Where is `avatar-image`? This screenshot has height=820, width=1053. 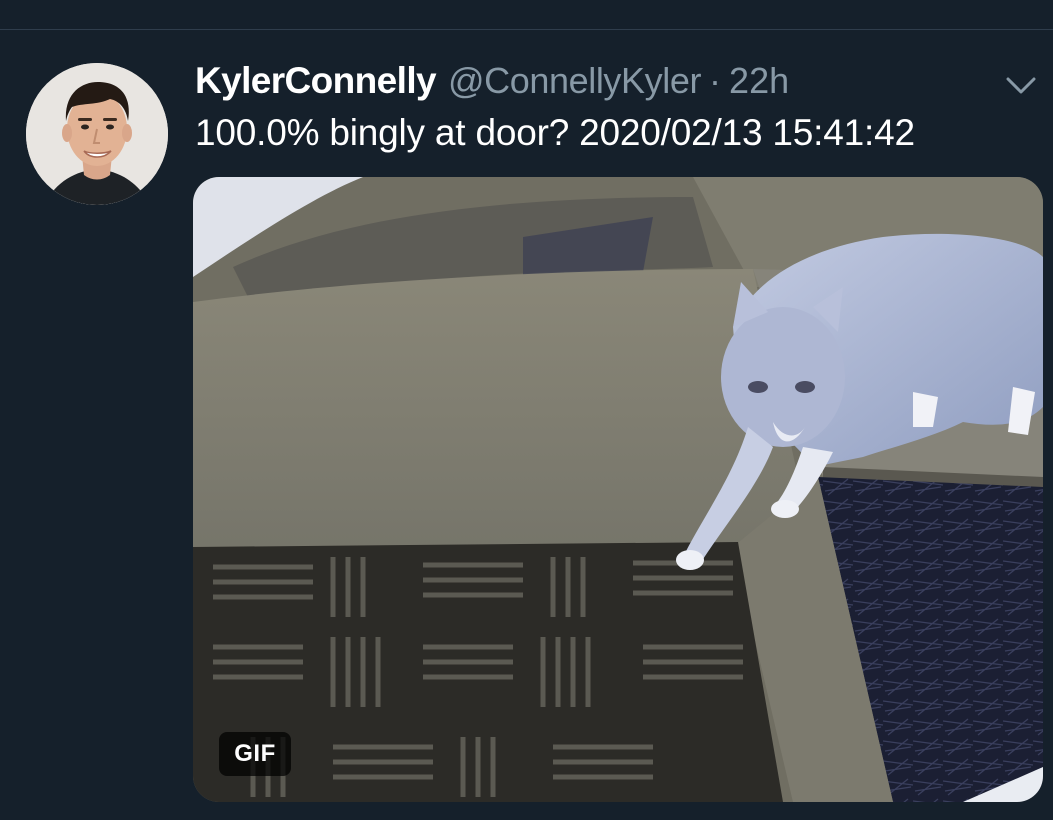 avatar-image is located at coordinates (97, 134).